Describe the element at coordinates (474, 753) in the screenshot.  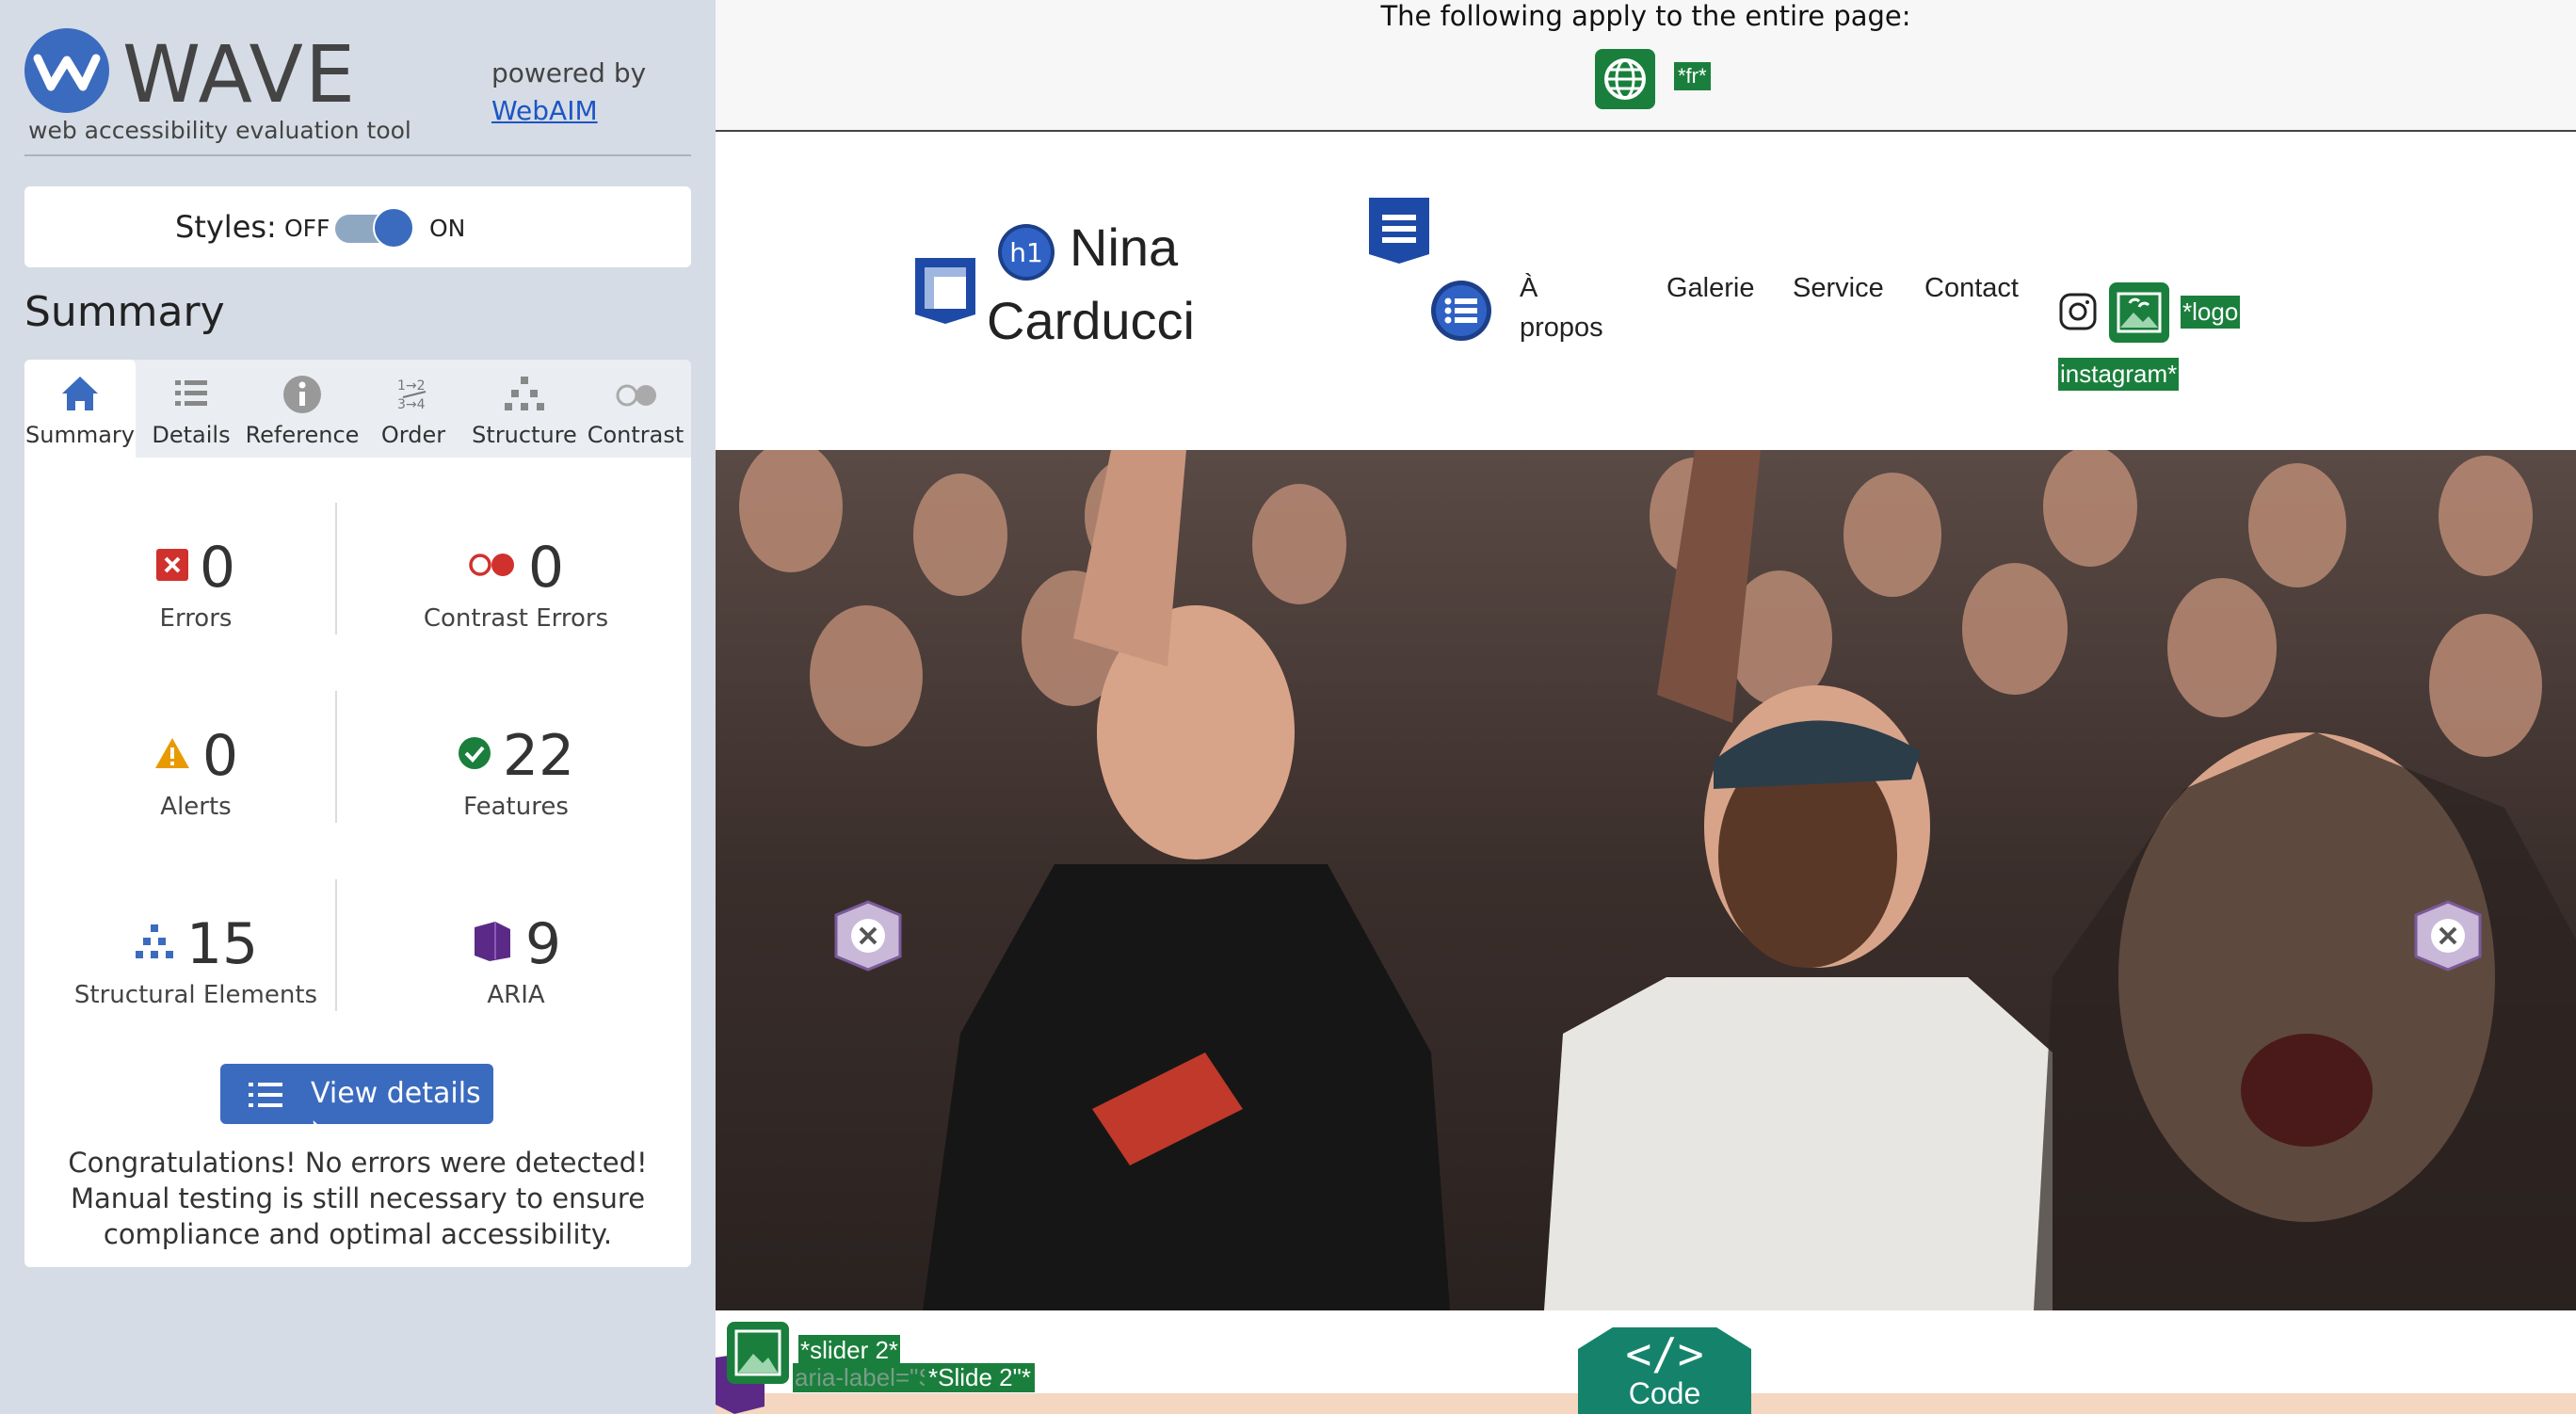
I see `feature-check-icon` at that location.